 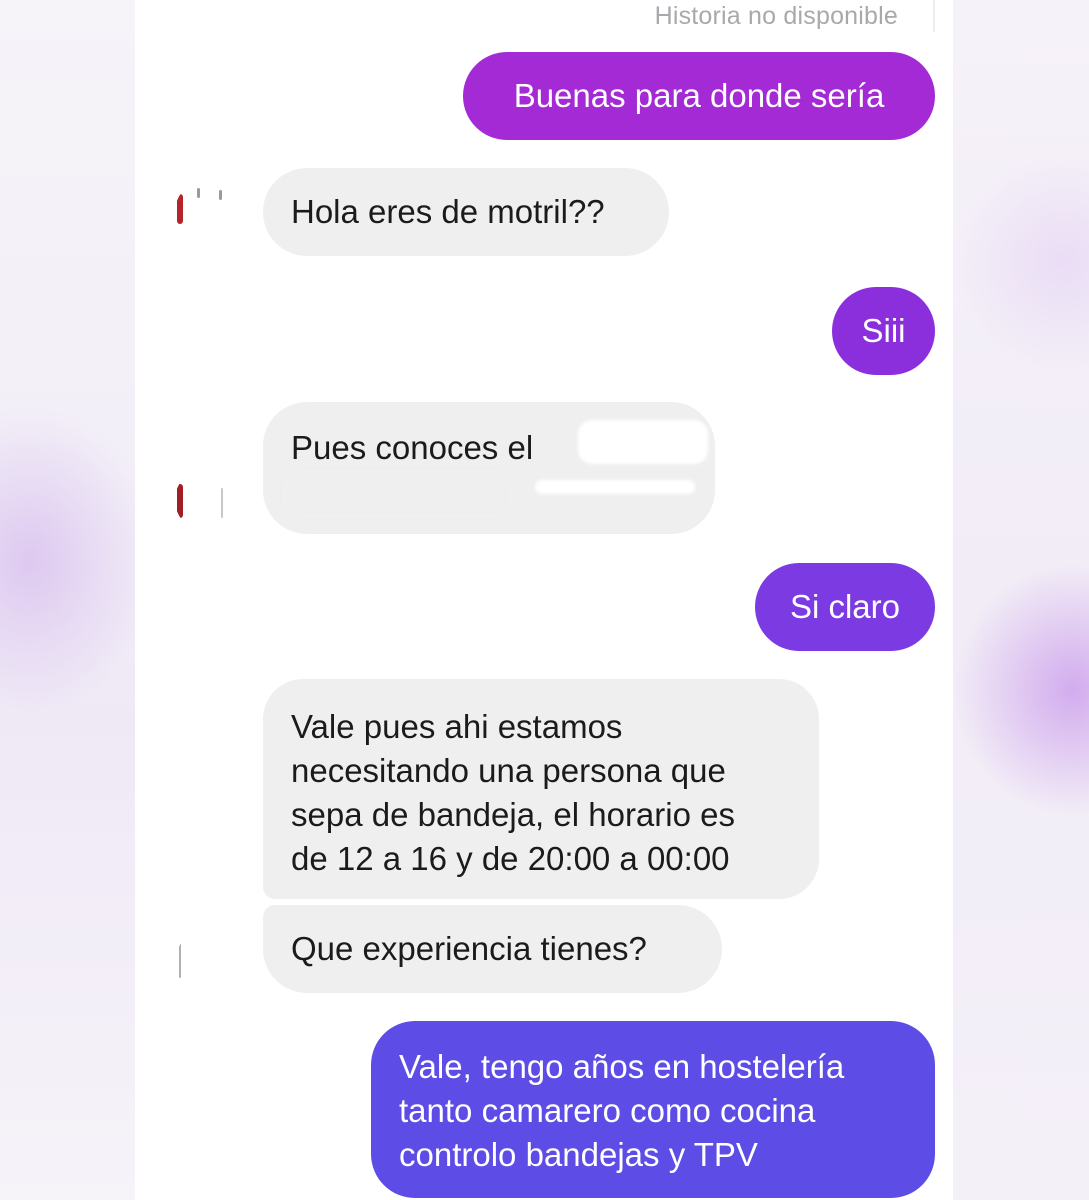 I want to click on message-text: Que experiencia tienes?, so click(x=469, y=948).